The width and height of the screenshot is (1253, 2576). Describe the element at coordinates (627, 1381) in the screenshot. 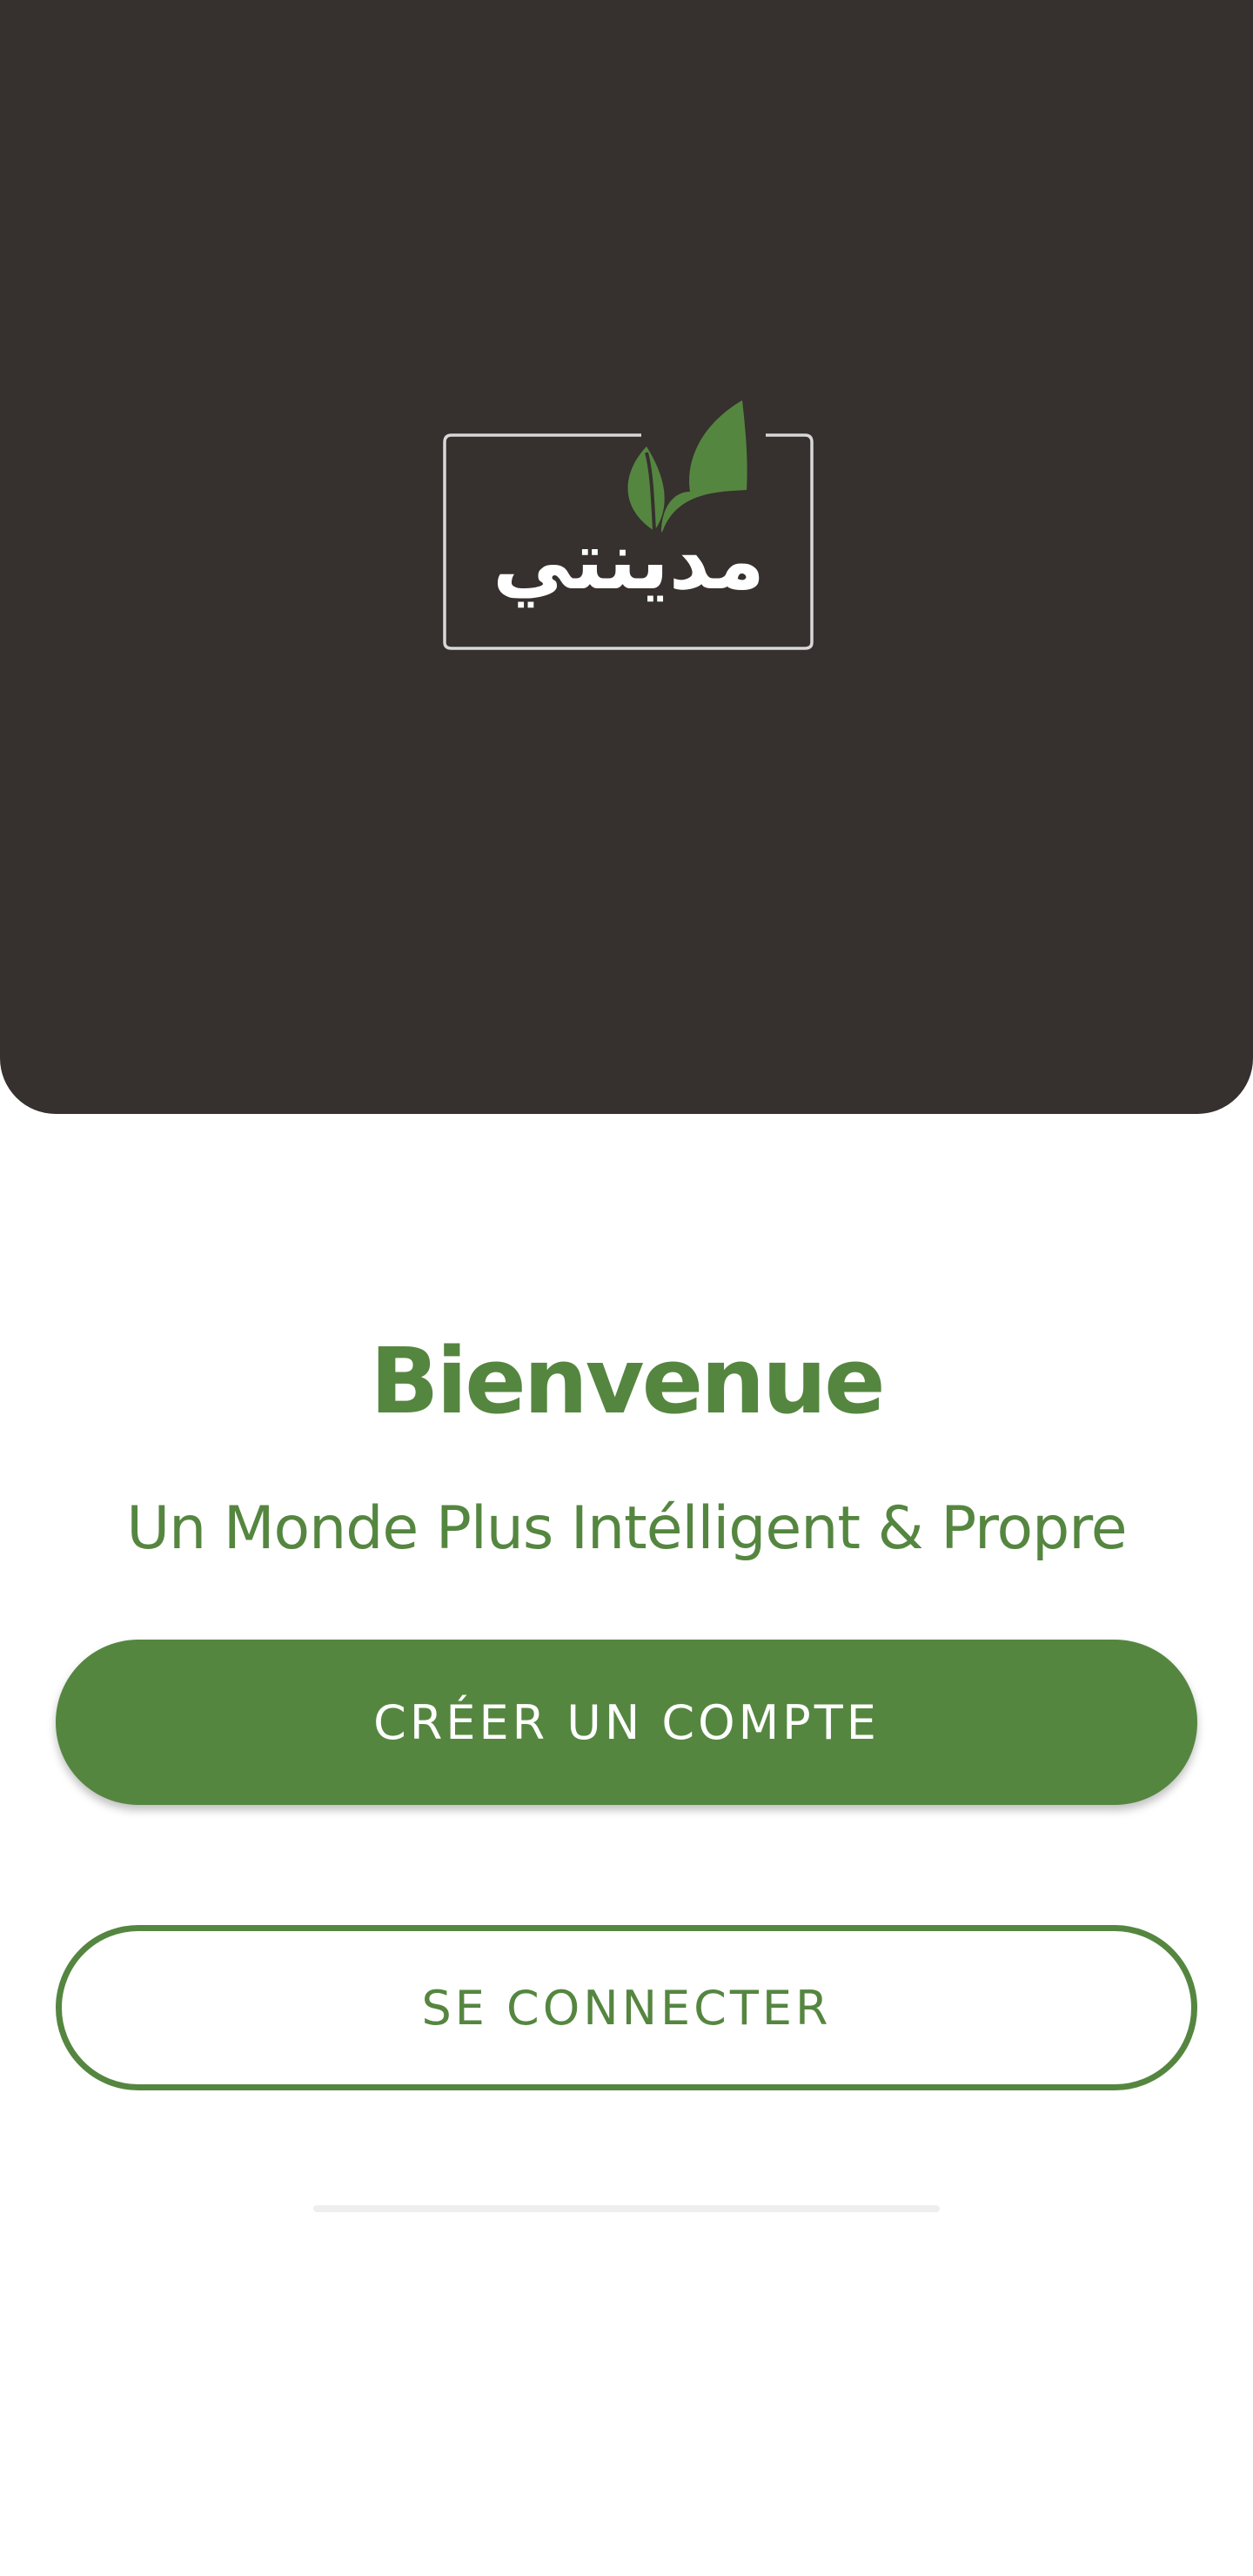

I see `welcome-title: Bienvenue` at that location.